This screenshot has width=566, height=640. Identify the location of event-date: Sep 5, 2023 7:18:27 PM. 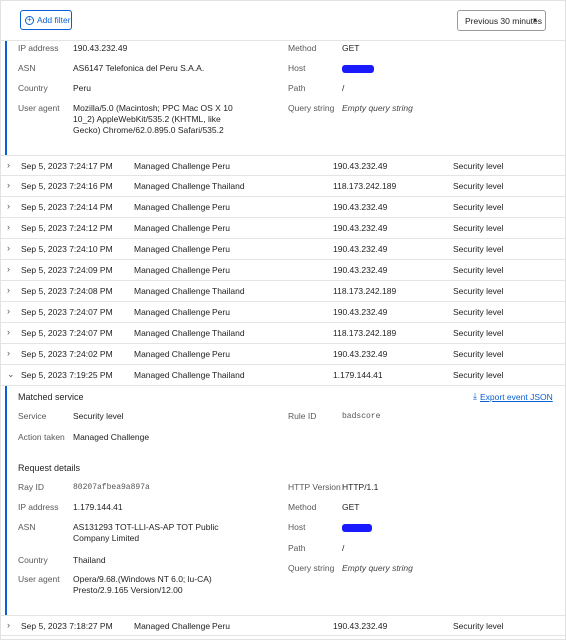
(67, 626).